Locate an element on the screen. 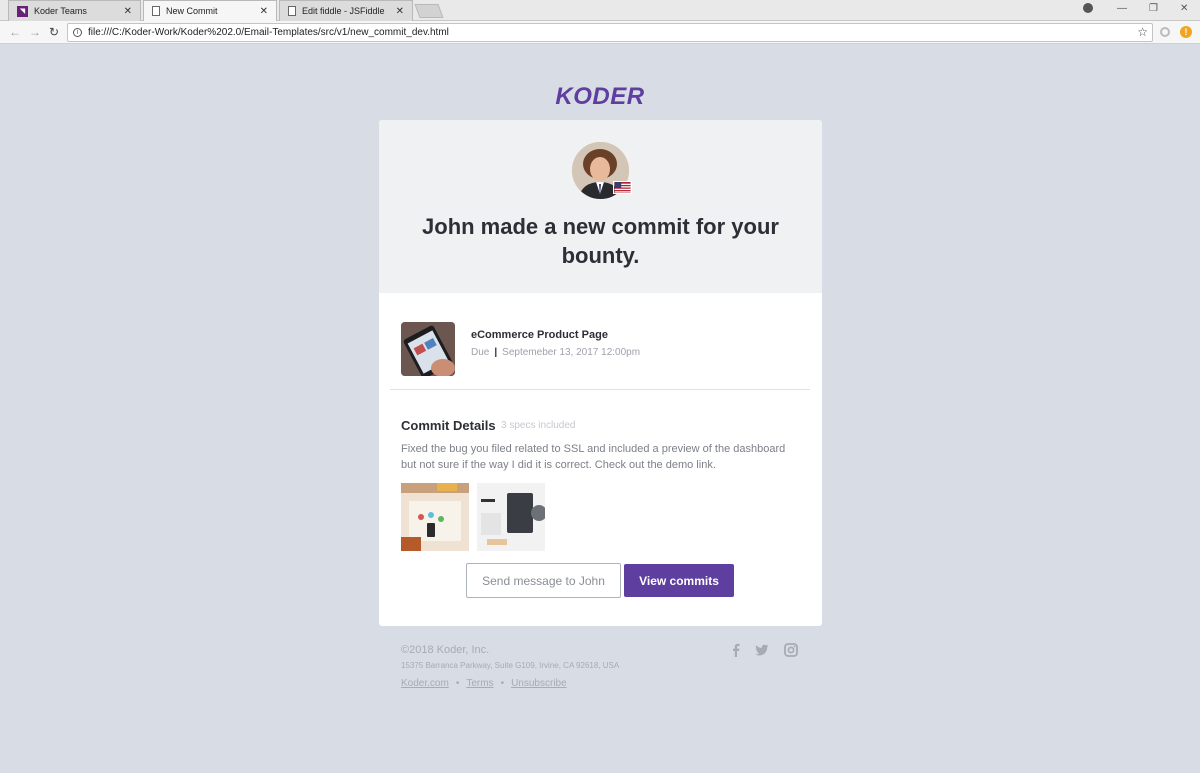 The image size is (1200, 773). restore-icon: ❐ is located at coordinates (1153, 8).